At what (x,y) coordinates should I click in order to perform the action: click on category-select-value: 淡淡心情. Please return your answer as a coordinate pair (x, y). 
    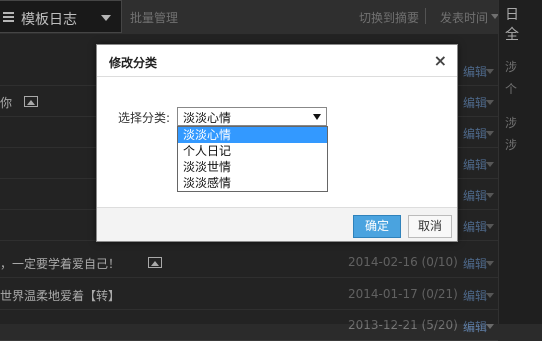
    Looking at the image, I should click on (207, 118).